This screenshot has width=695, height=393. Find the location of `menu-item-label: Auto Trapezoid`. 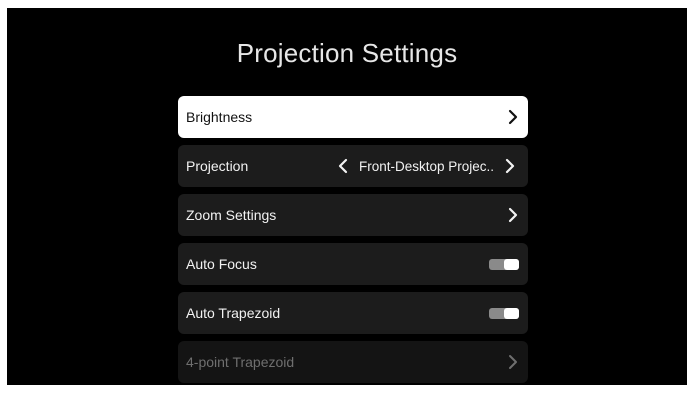

menu-item-label: Auto Trapezoid is located at coordinates (233, 313).